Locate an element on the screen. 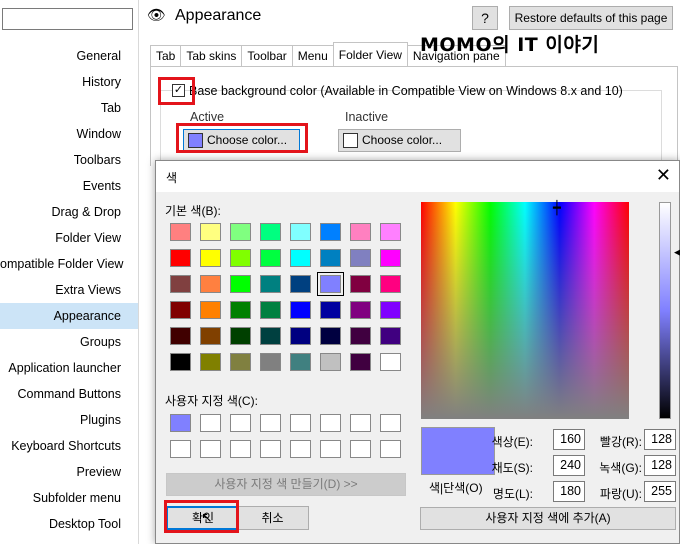  sidebar-item-drag-drop: Drag & Drop is located at coordinates (69, 212).